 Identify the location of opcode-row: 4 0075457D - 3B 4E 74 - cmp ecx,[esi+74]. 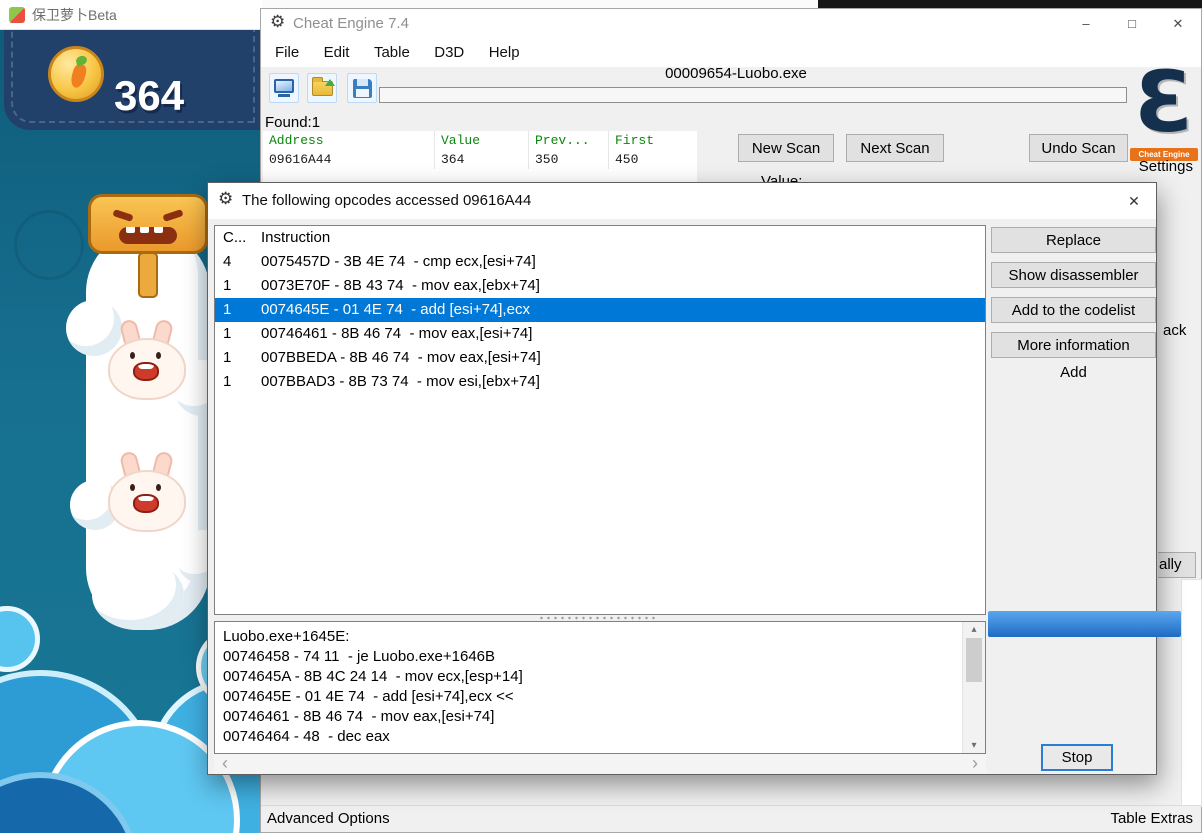
(600, 262).